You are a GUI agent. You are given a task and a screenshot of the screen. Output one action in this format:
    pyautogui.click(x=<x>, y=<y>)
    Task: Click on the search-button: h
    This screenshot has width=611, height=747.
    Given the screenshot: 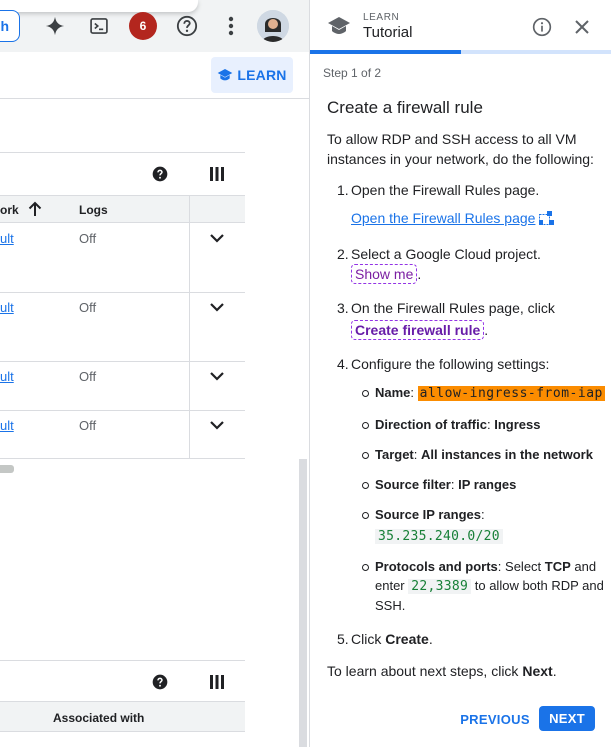 What is the action you would take?
    pyautogui.click(x=10, y=26)
    